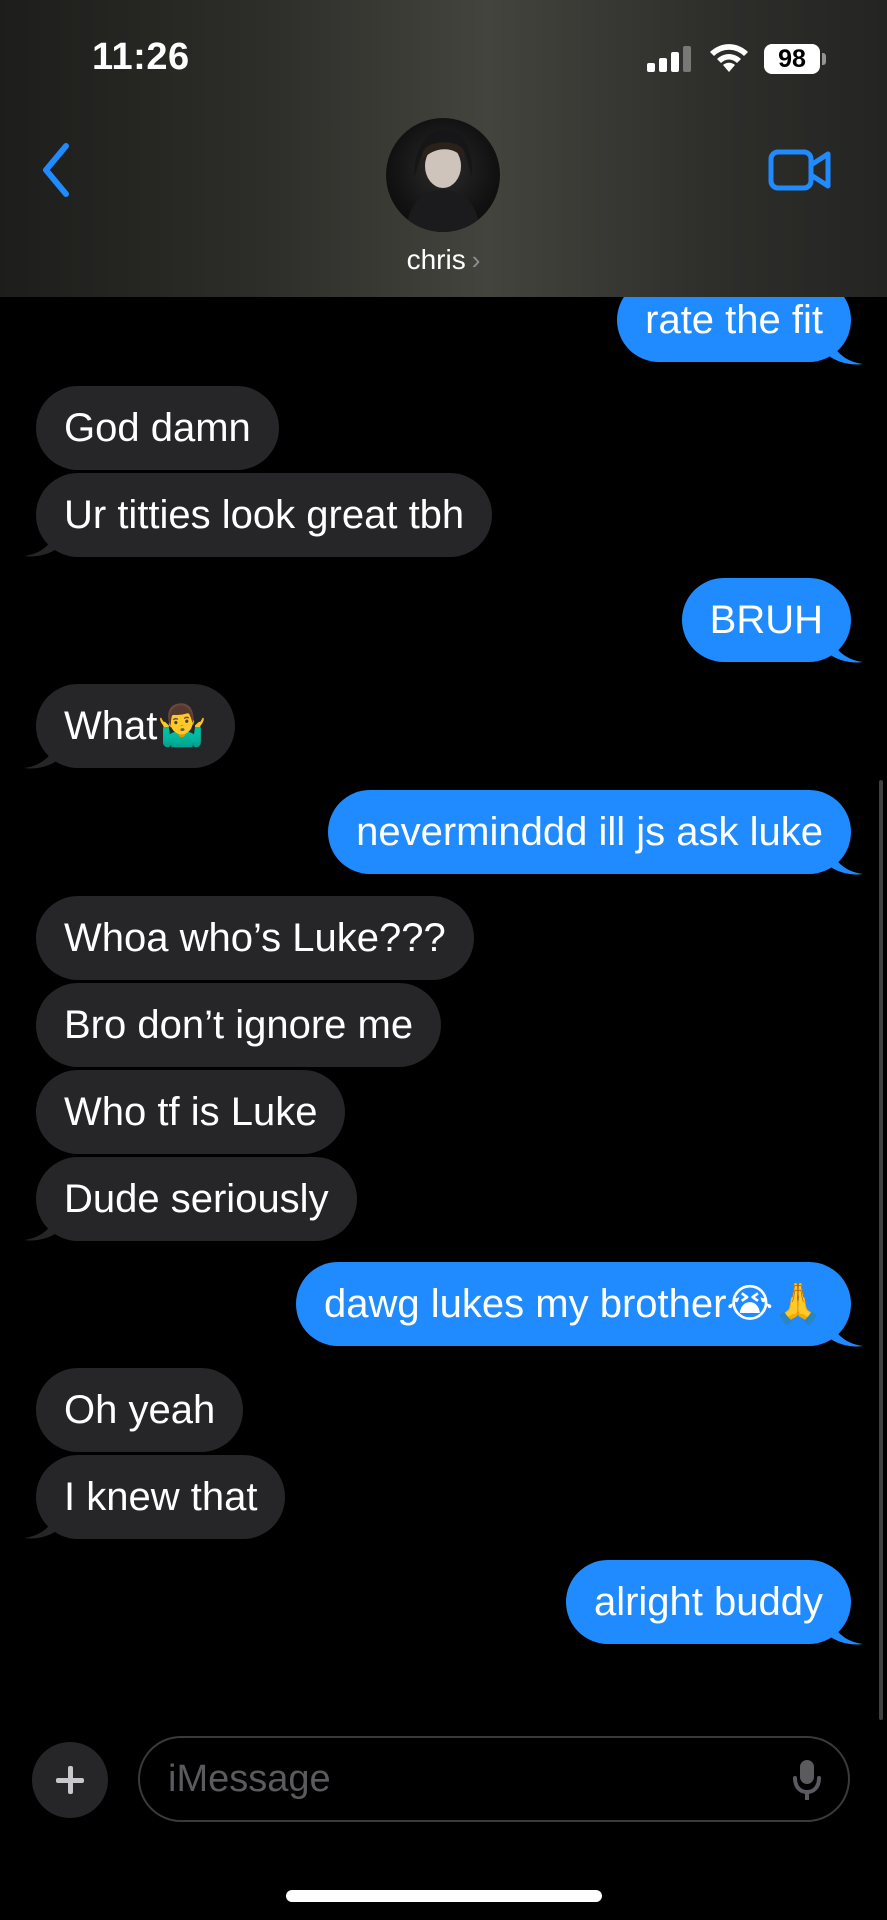 The image size is (887, 1920). What do you see at coordinates (140, 1410) in the screenshot?
I see `incoming-message: Oh yeah` at bounding box center [140, 1410].